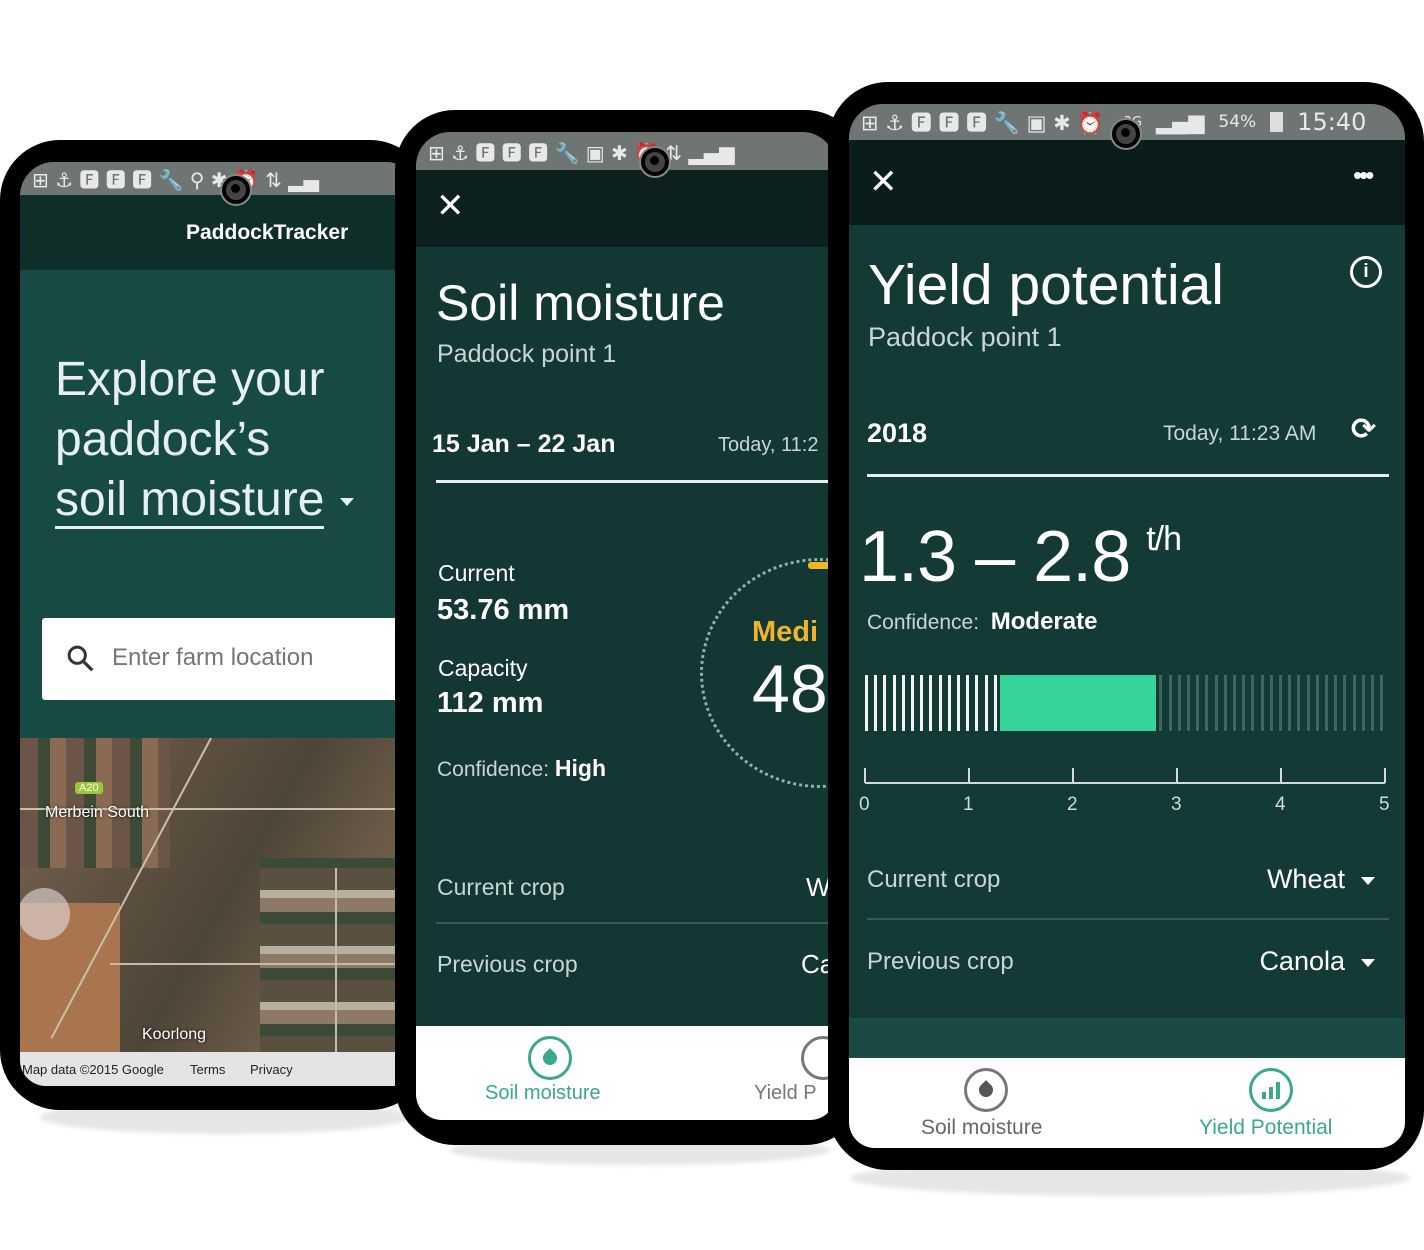 The image size is (1424, 1250). I want to click on info-icon: i, so click(1366, 272).